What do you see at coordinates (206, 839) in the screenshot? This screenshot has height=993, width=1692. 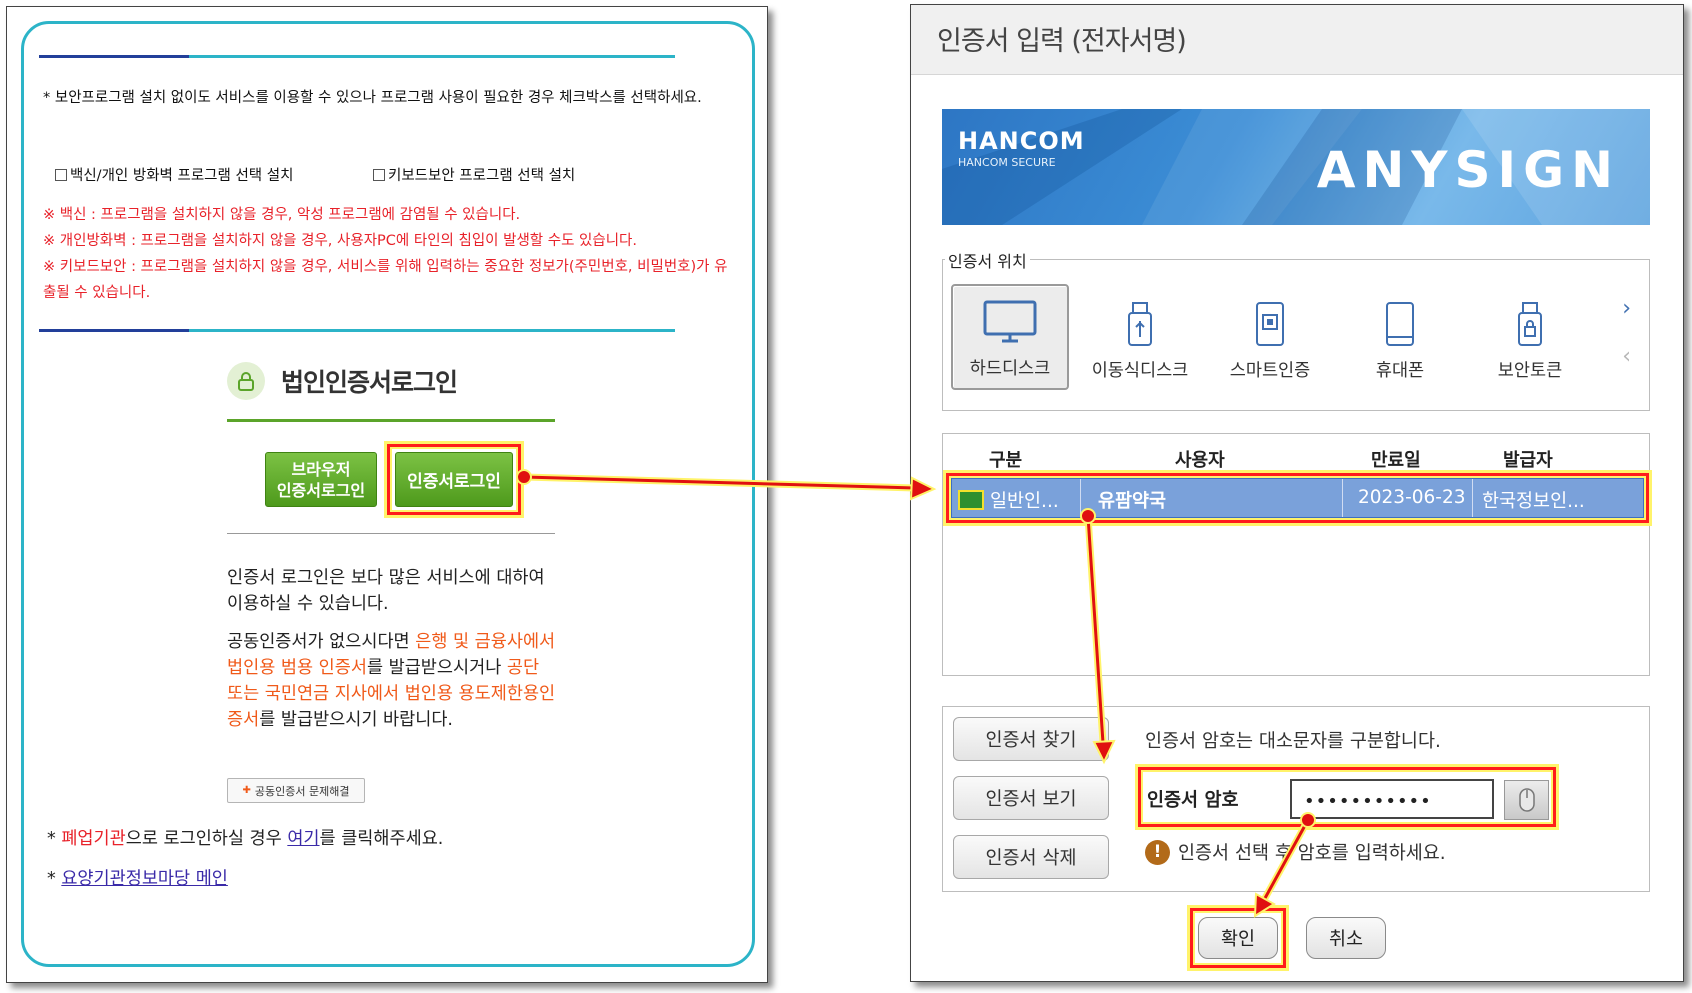 I see `note-text: 으로 로그인하실 경우` at bounding box center [206, 839].